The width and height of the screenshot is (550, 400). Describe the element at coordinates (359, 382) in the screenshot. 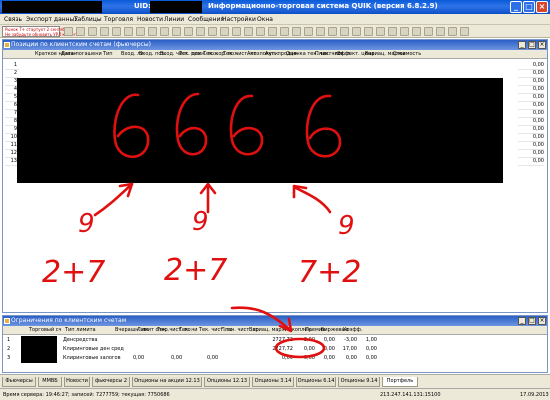

I see `workspace-tab: Опционы 9.14` at that location.